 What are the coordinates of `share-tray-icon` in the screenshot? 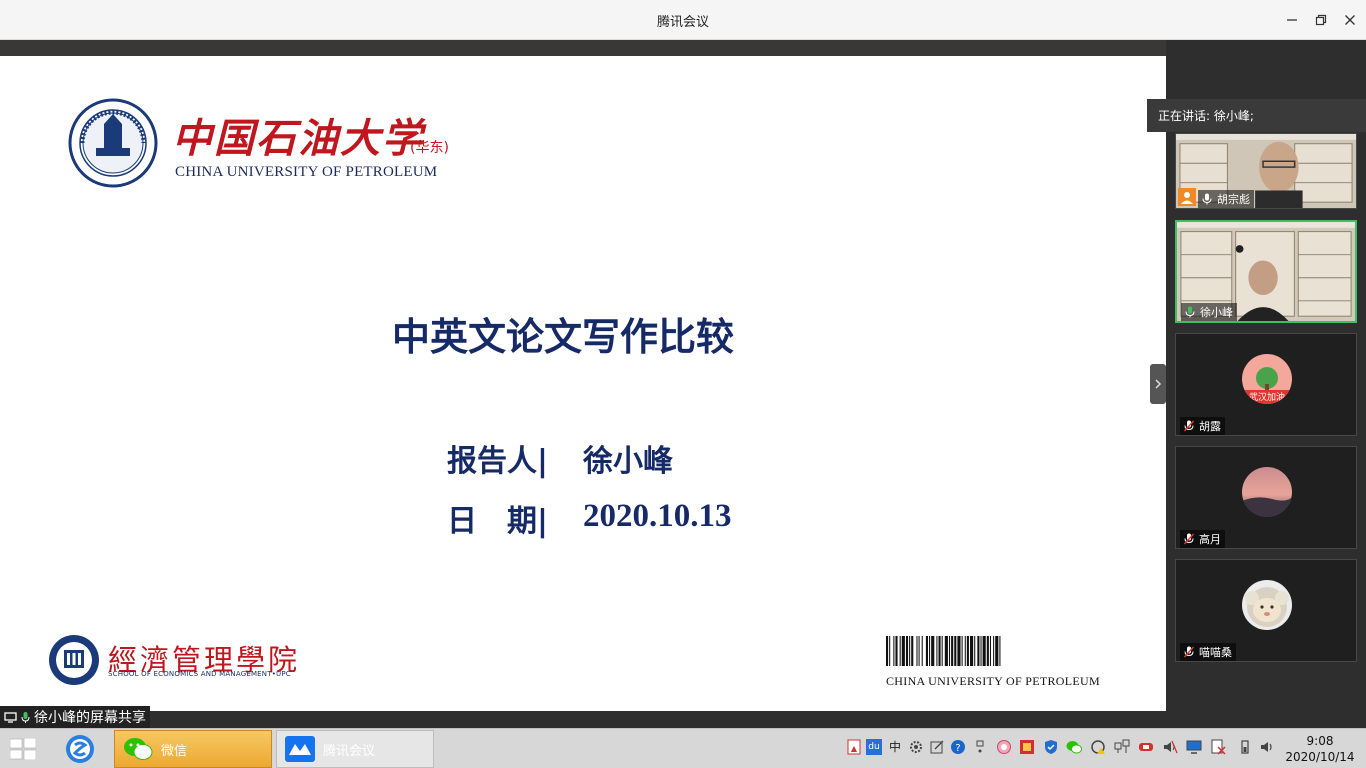 It's located at (937, 747).